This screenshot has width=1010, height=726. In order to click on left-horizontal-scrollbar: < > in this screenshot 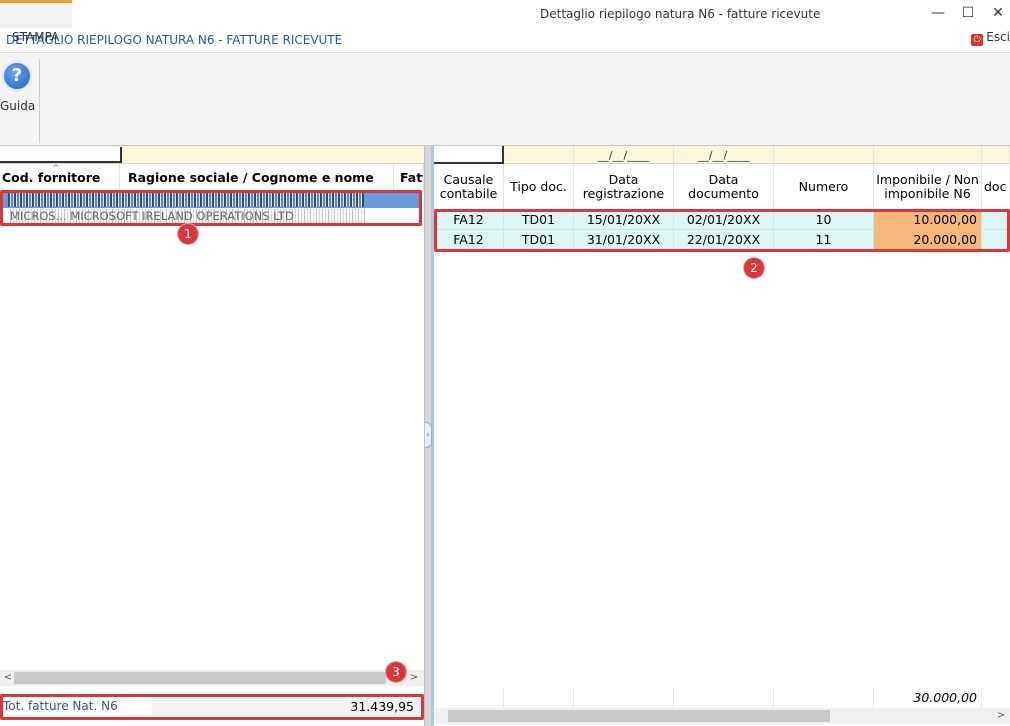, I will do `click(212, 678)`.